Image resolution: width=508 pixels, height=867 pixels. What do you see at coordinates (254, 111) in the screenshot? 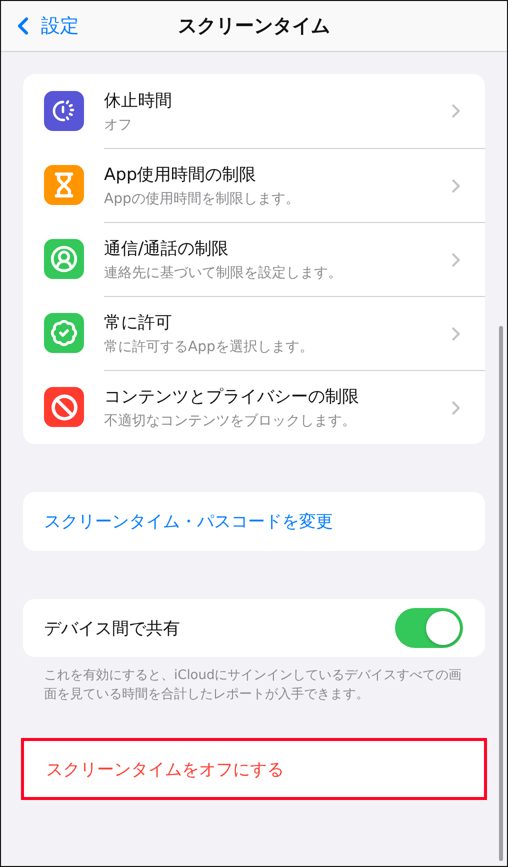
I see `feature-row: 休止時間 オフ` at bounding box center [254, 111].